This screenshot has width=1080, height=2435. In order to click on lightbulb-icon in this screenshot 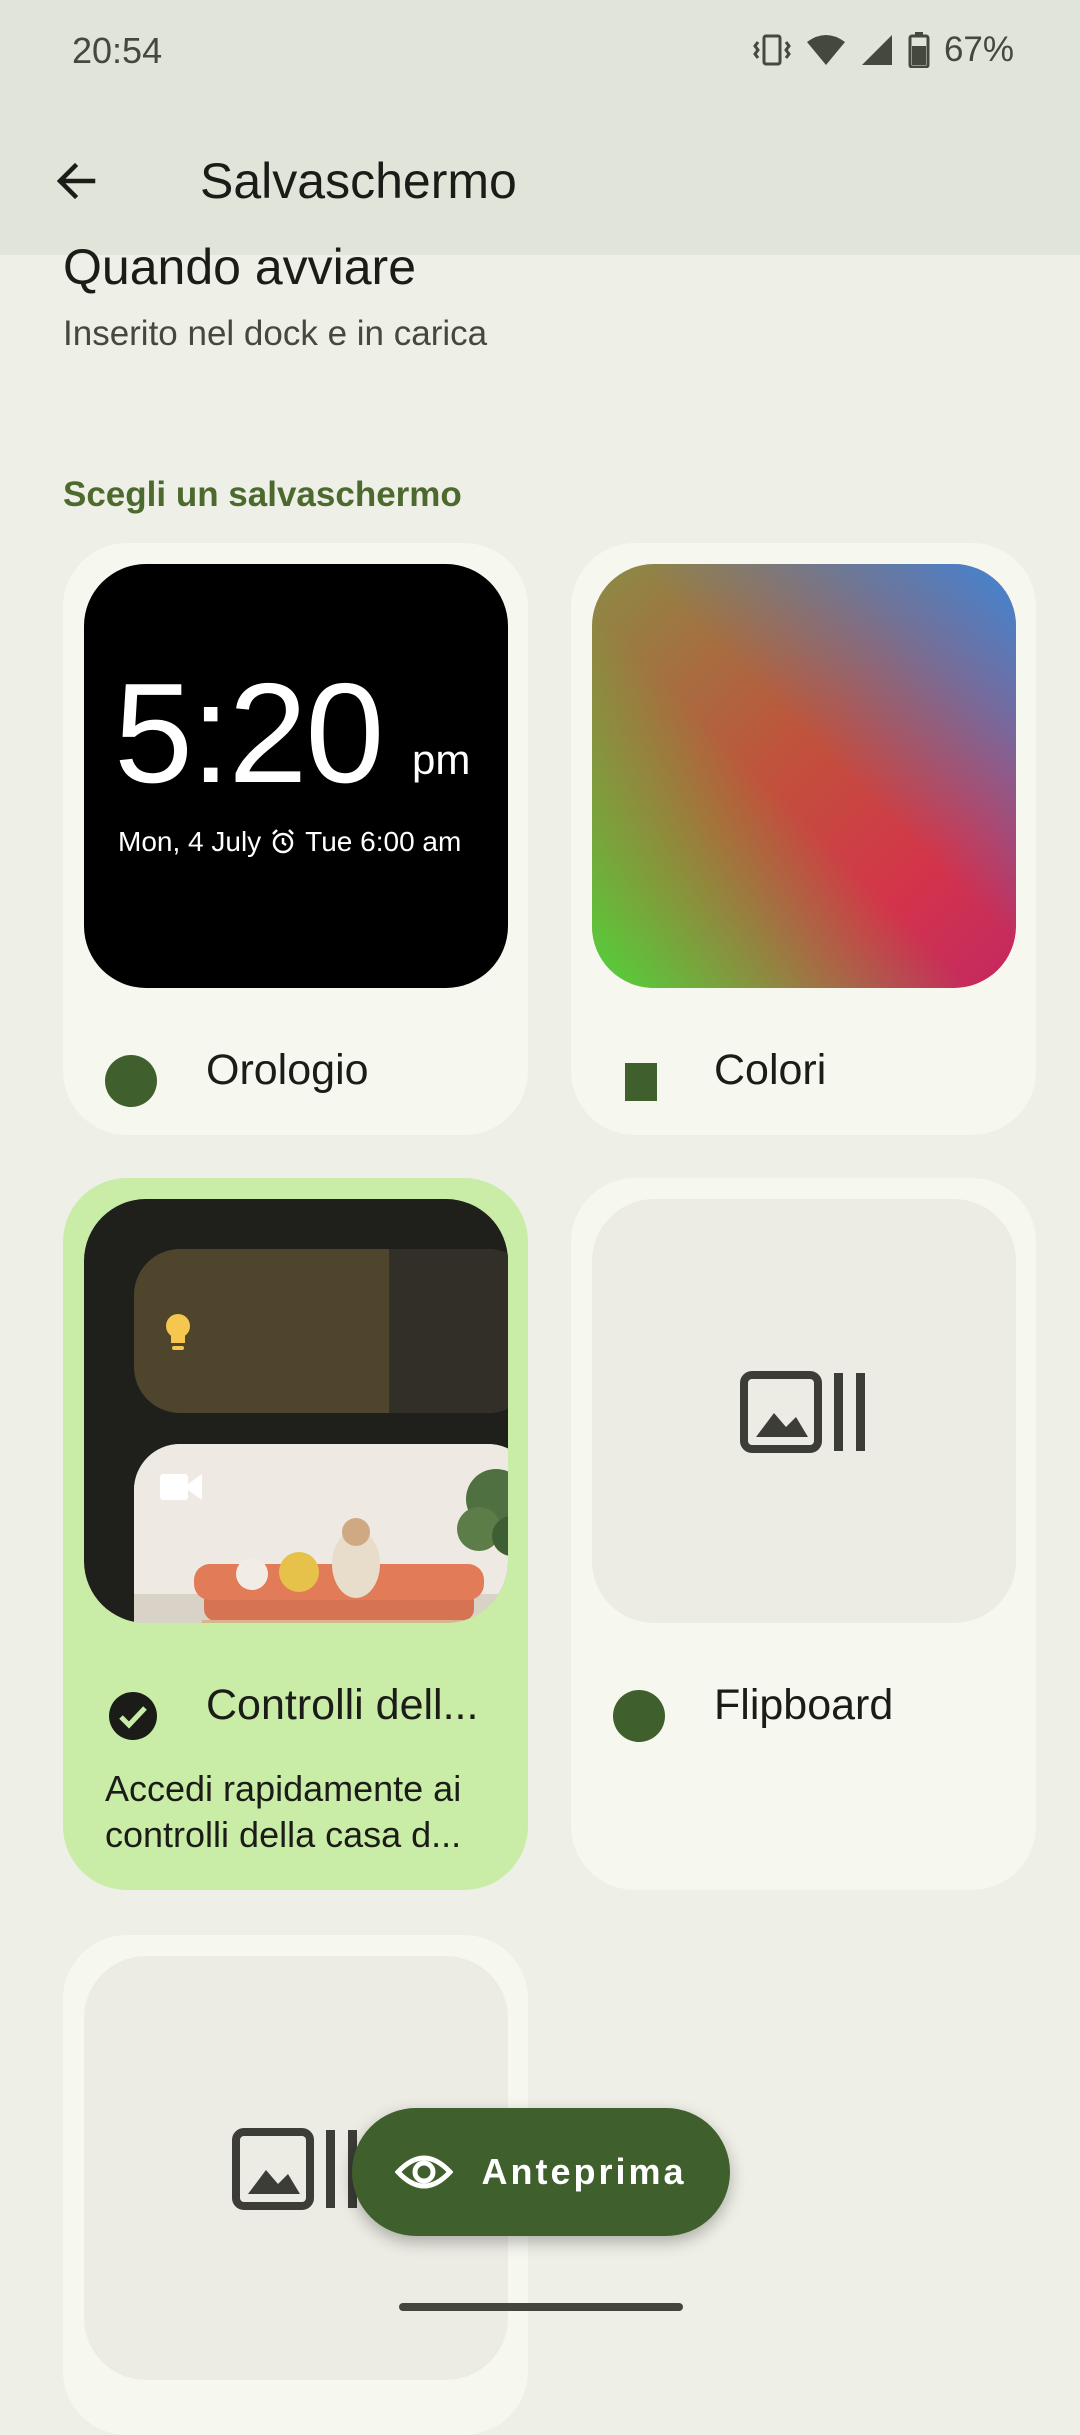, I will do `click(178, 1332)`.